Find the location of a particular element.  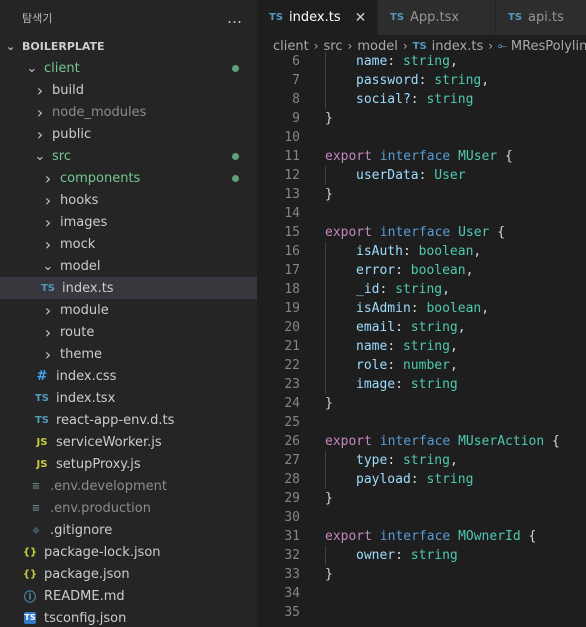

git-file-icon: ◆ is located at coordinates (36, 530).